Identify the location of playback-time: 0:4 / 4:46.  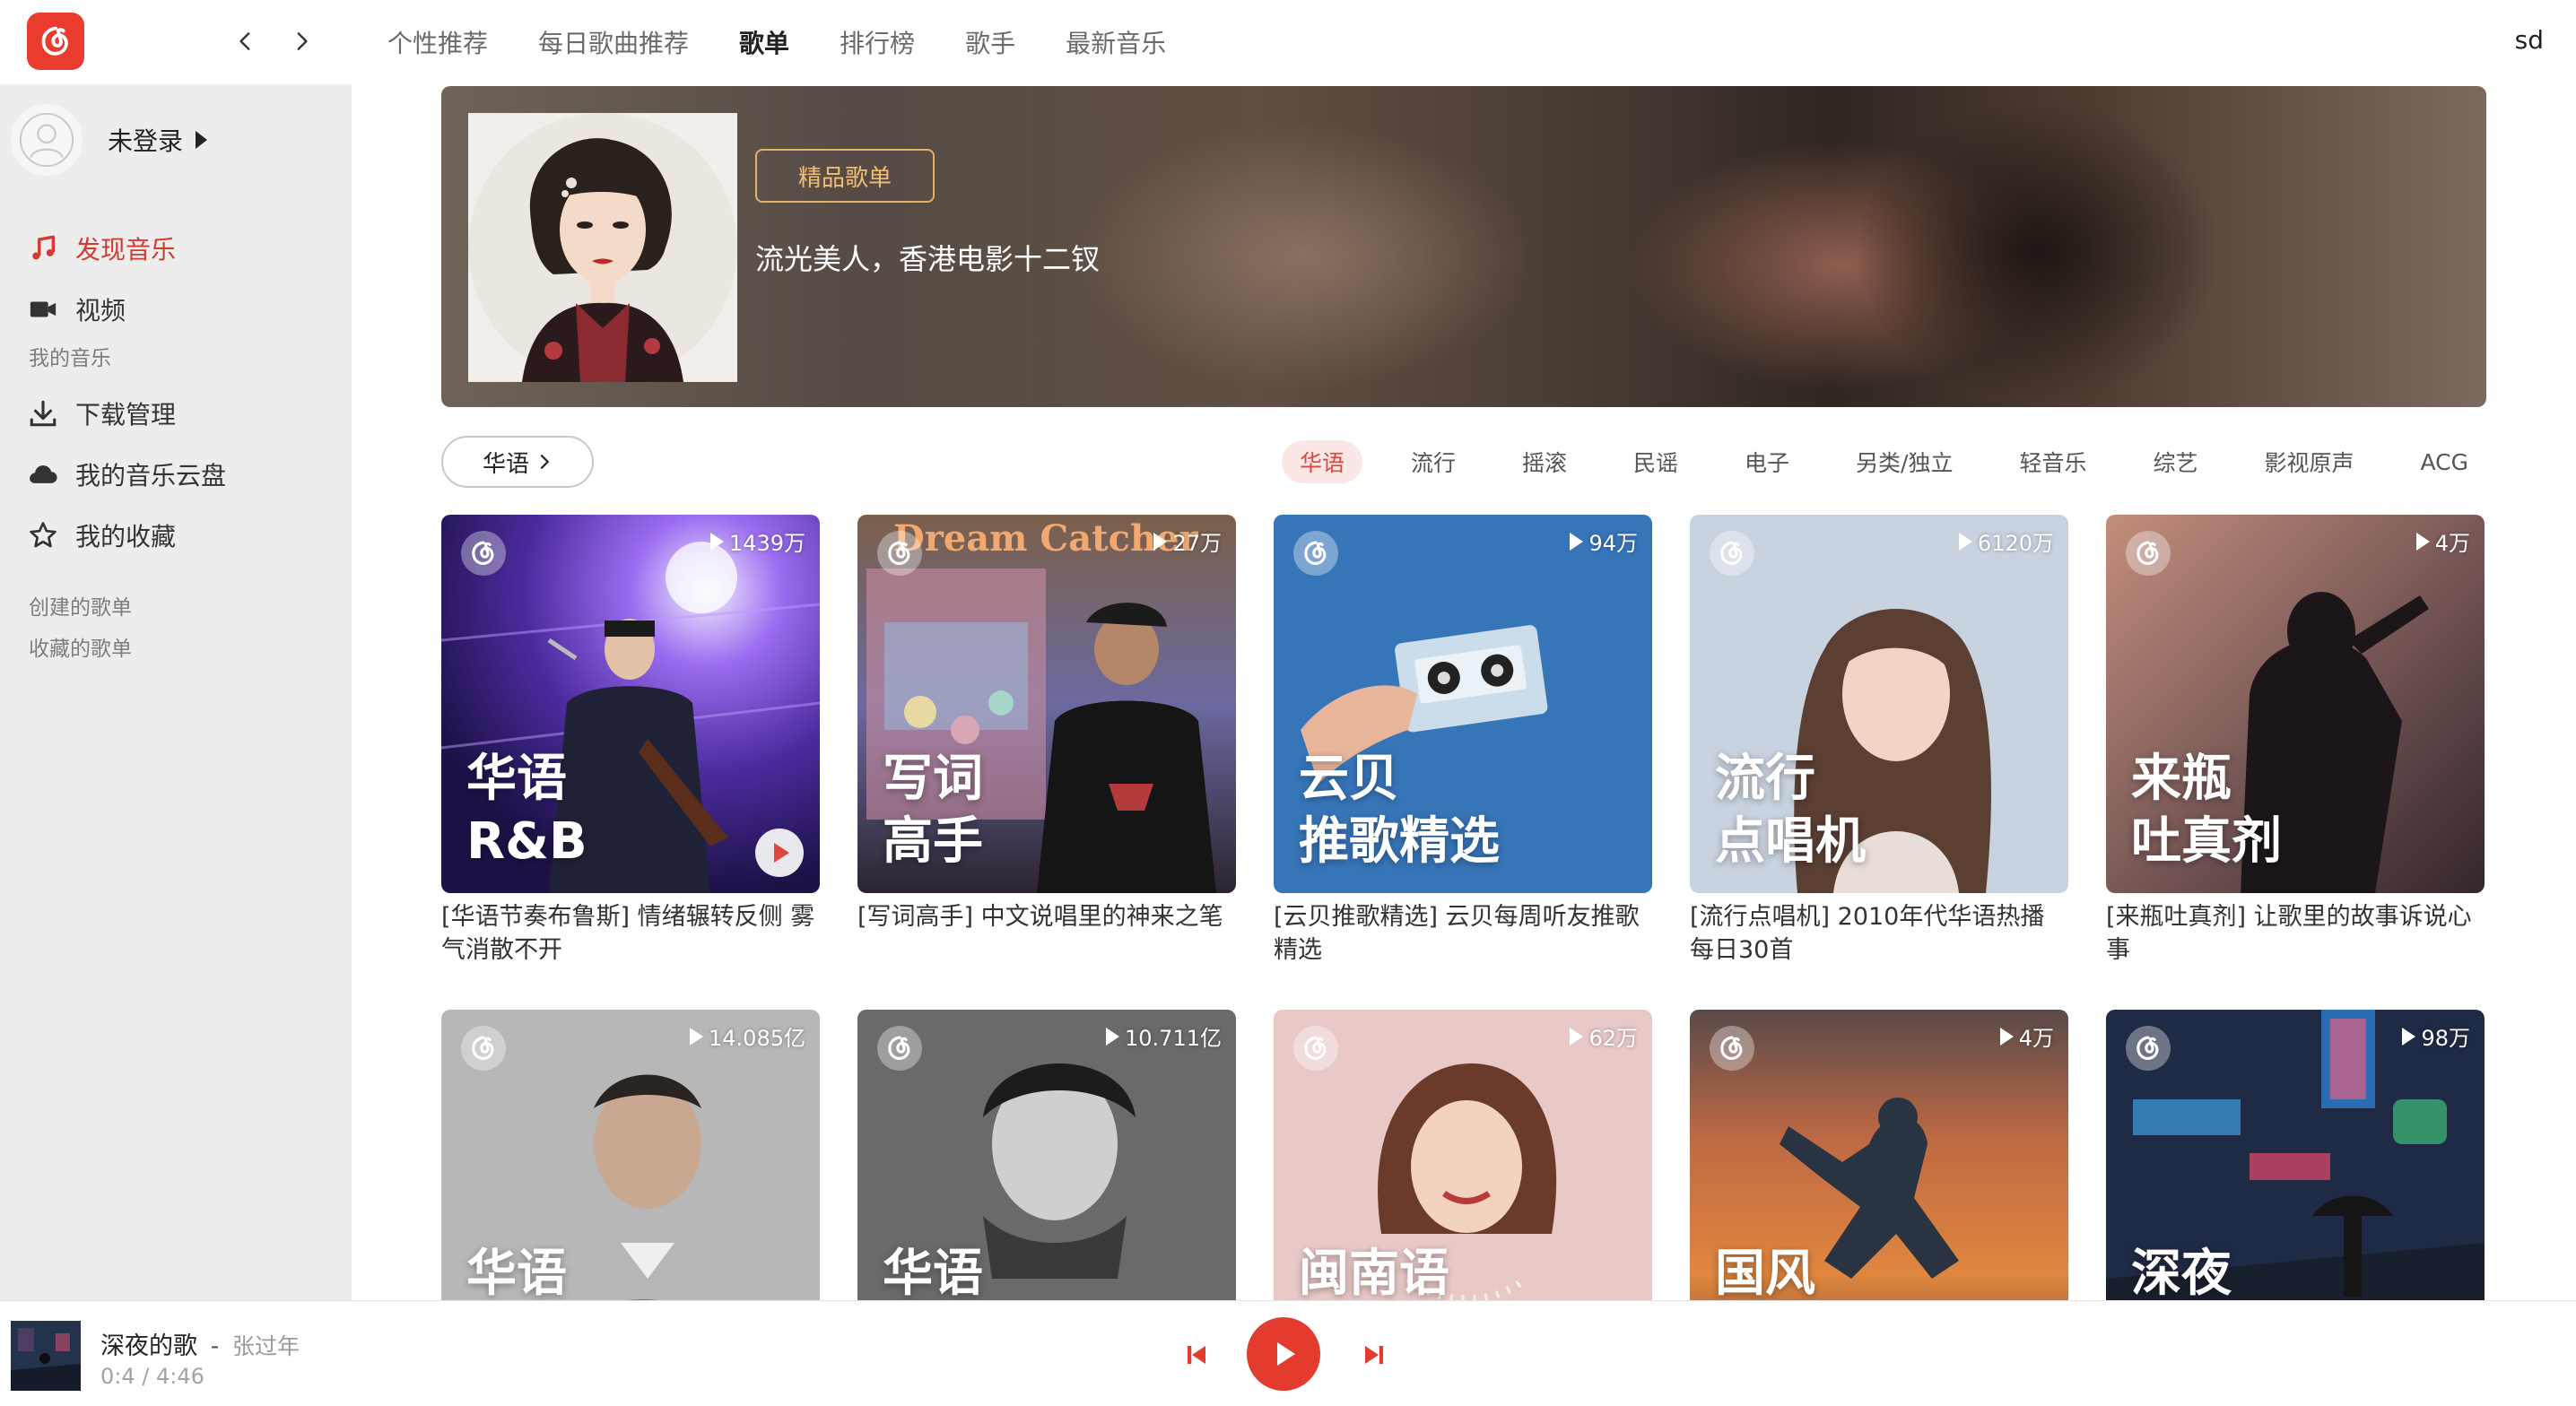
(152, 1376).